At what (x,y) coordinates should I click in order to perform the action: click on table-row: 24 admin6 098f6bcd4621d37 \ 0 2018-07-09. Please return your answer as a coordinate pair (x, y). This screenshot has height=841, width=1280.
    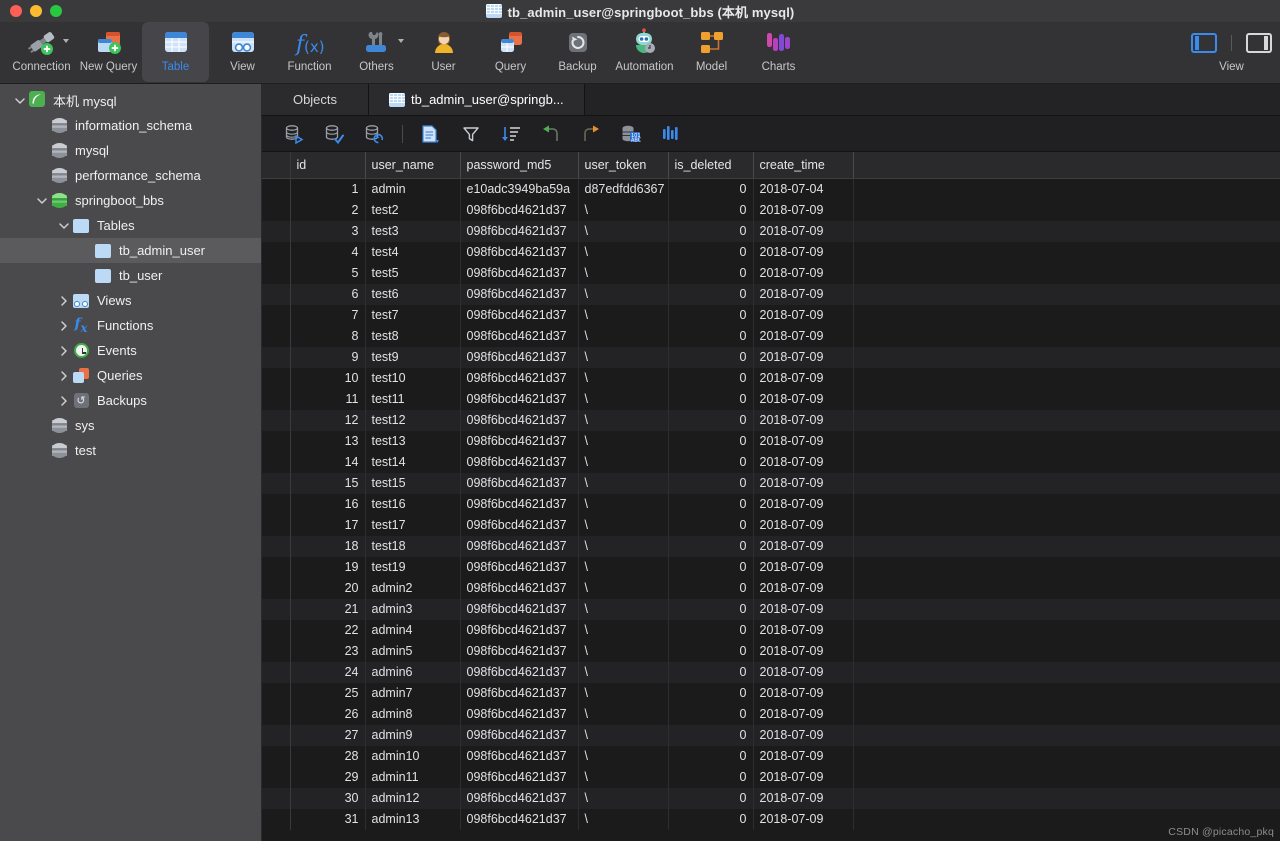
    Looking at the image, I should click on (771, 672).